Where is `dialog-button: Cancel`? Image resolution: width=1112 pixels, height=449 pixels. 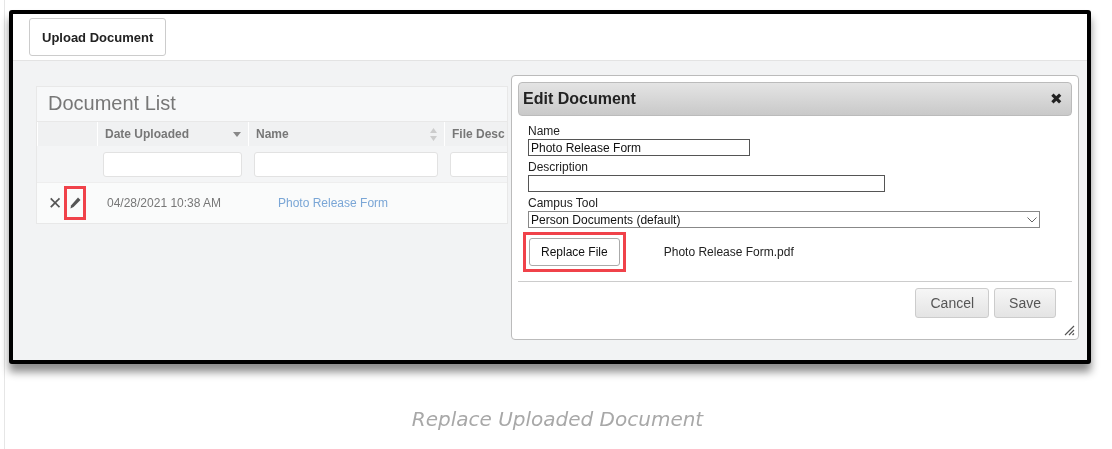
dialog-button: Cancel is located at coordinates (952, 303).